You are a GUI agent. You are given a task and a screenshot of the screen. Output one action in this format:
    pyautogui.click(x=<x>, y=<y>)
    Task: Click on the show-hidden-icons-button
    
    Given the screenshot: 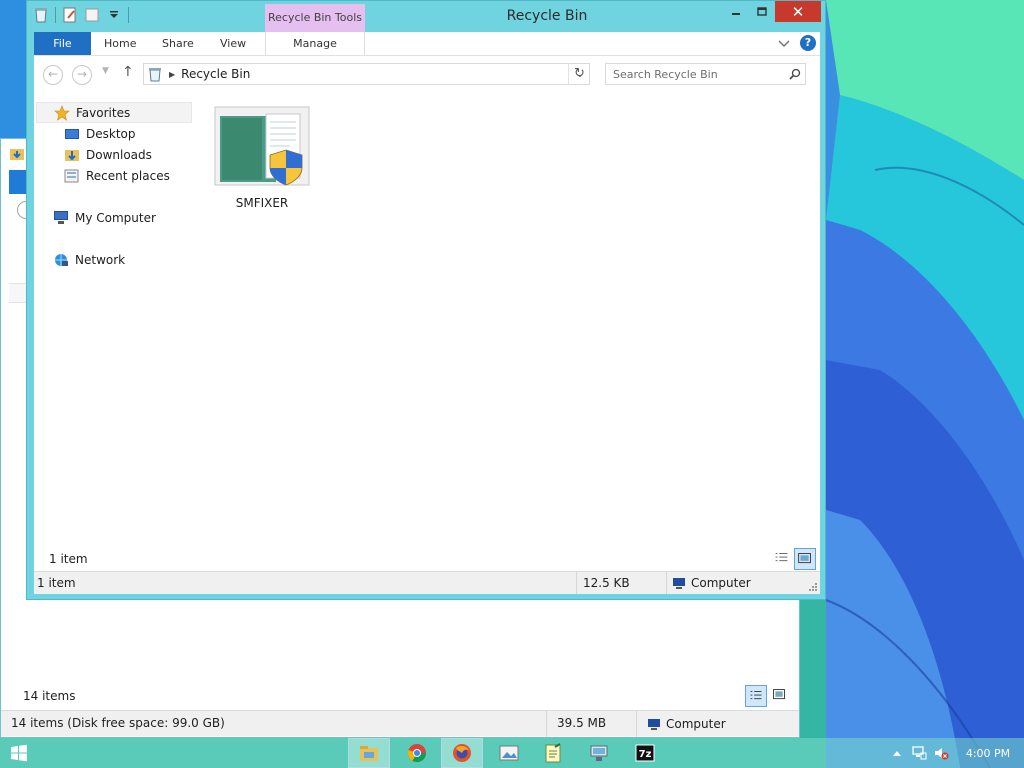 What is the action you would take?
    pyautogui.click(x=897, y=753)
    